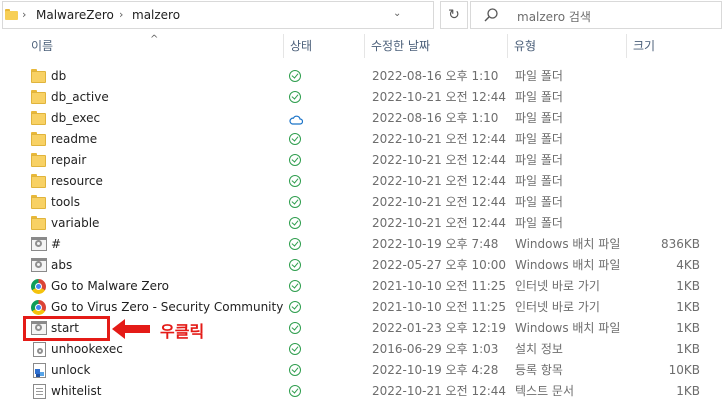  Describe the element at coordinates (80, 97) in the screenshot. I see `file-name: db_active` at that location.